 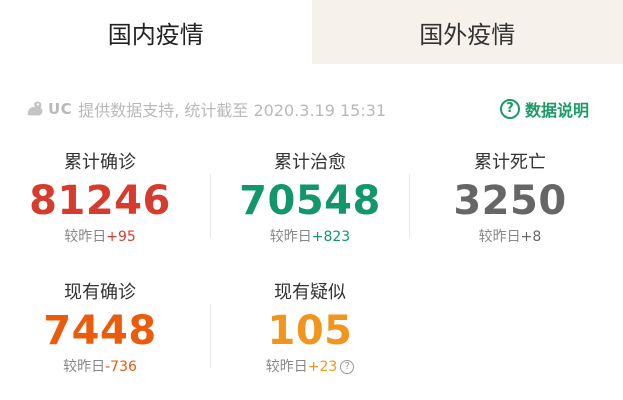 I want to click on stat-delta: 较昨日+23?, so click(x=310, y=367).